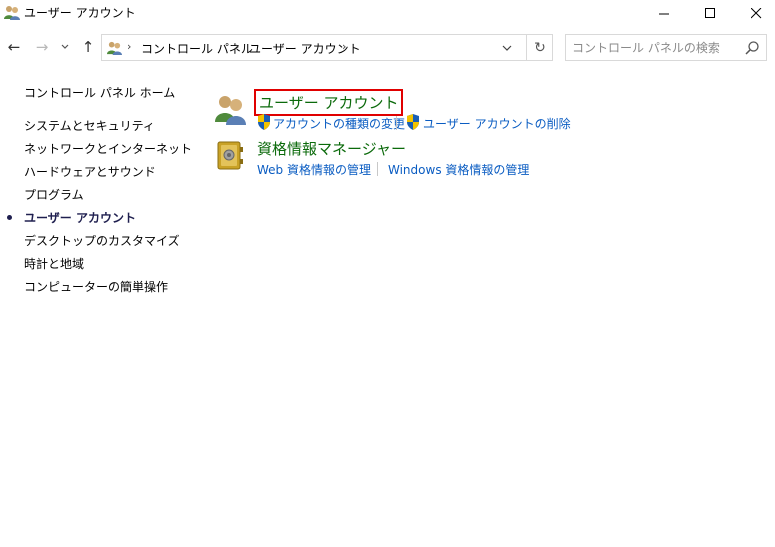 This screenshot has height=547, width=775. I want to click on remove-user-accounts-link: ユーザー アカウントの削除, so click(497, 123).